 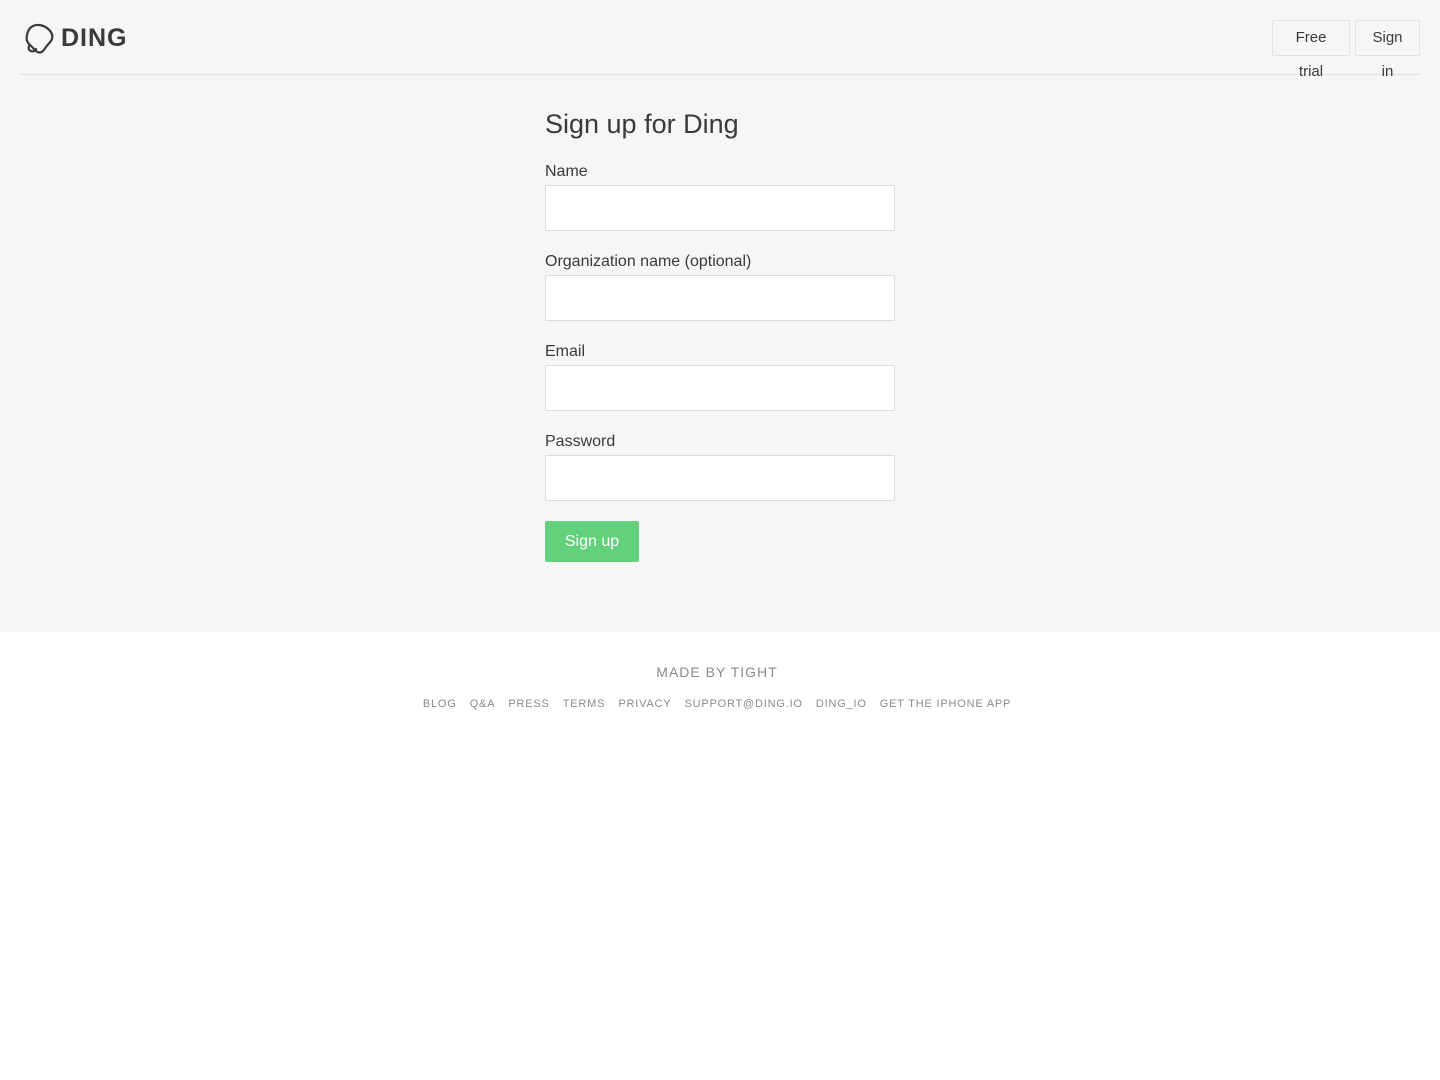 What do you see at coordinates (39, 38) in the screenshot?
I see `bell-icon` at bounding box center [39, 38].